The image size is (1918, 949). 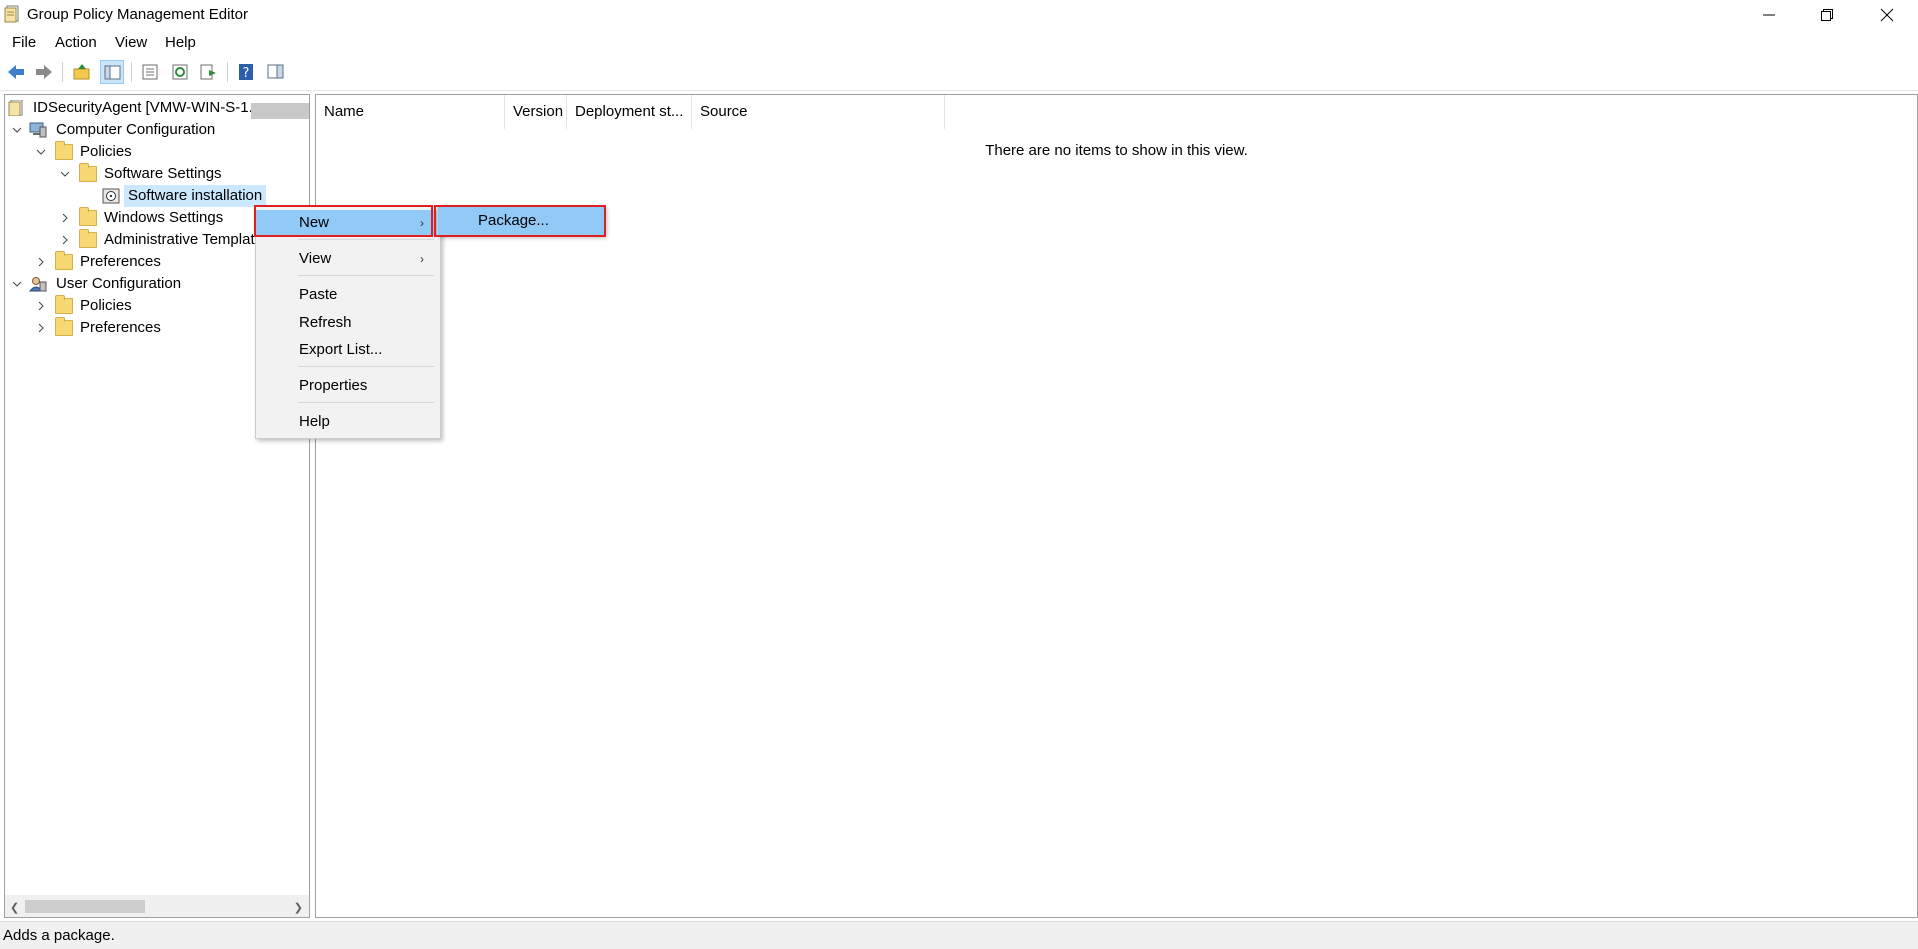 What do you see at coordinates (195, 196) in the screenshot?
I see `tree-node-label: Software installation` at bounding box center [195, 196].